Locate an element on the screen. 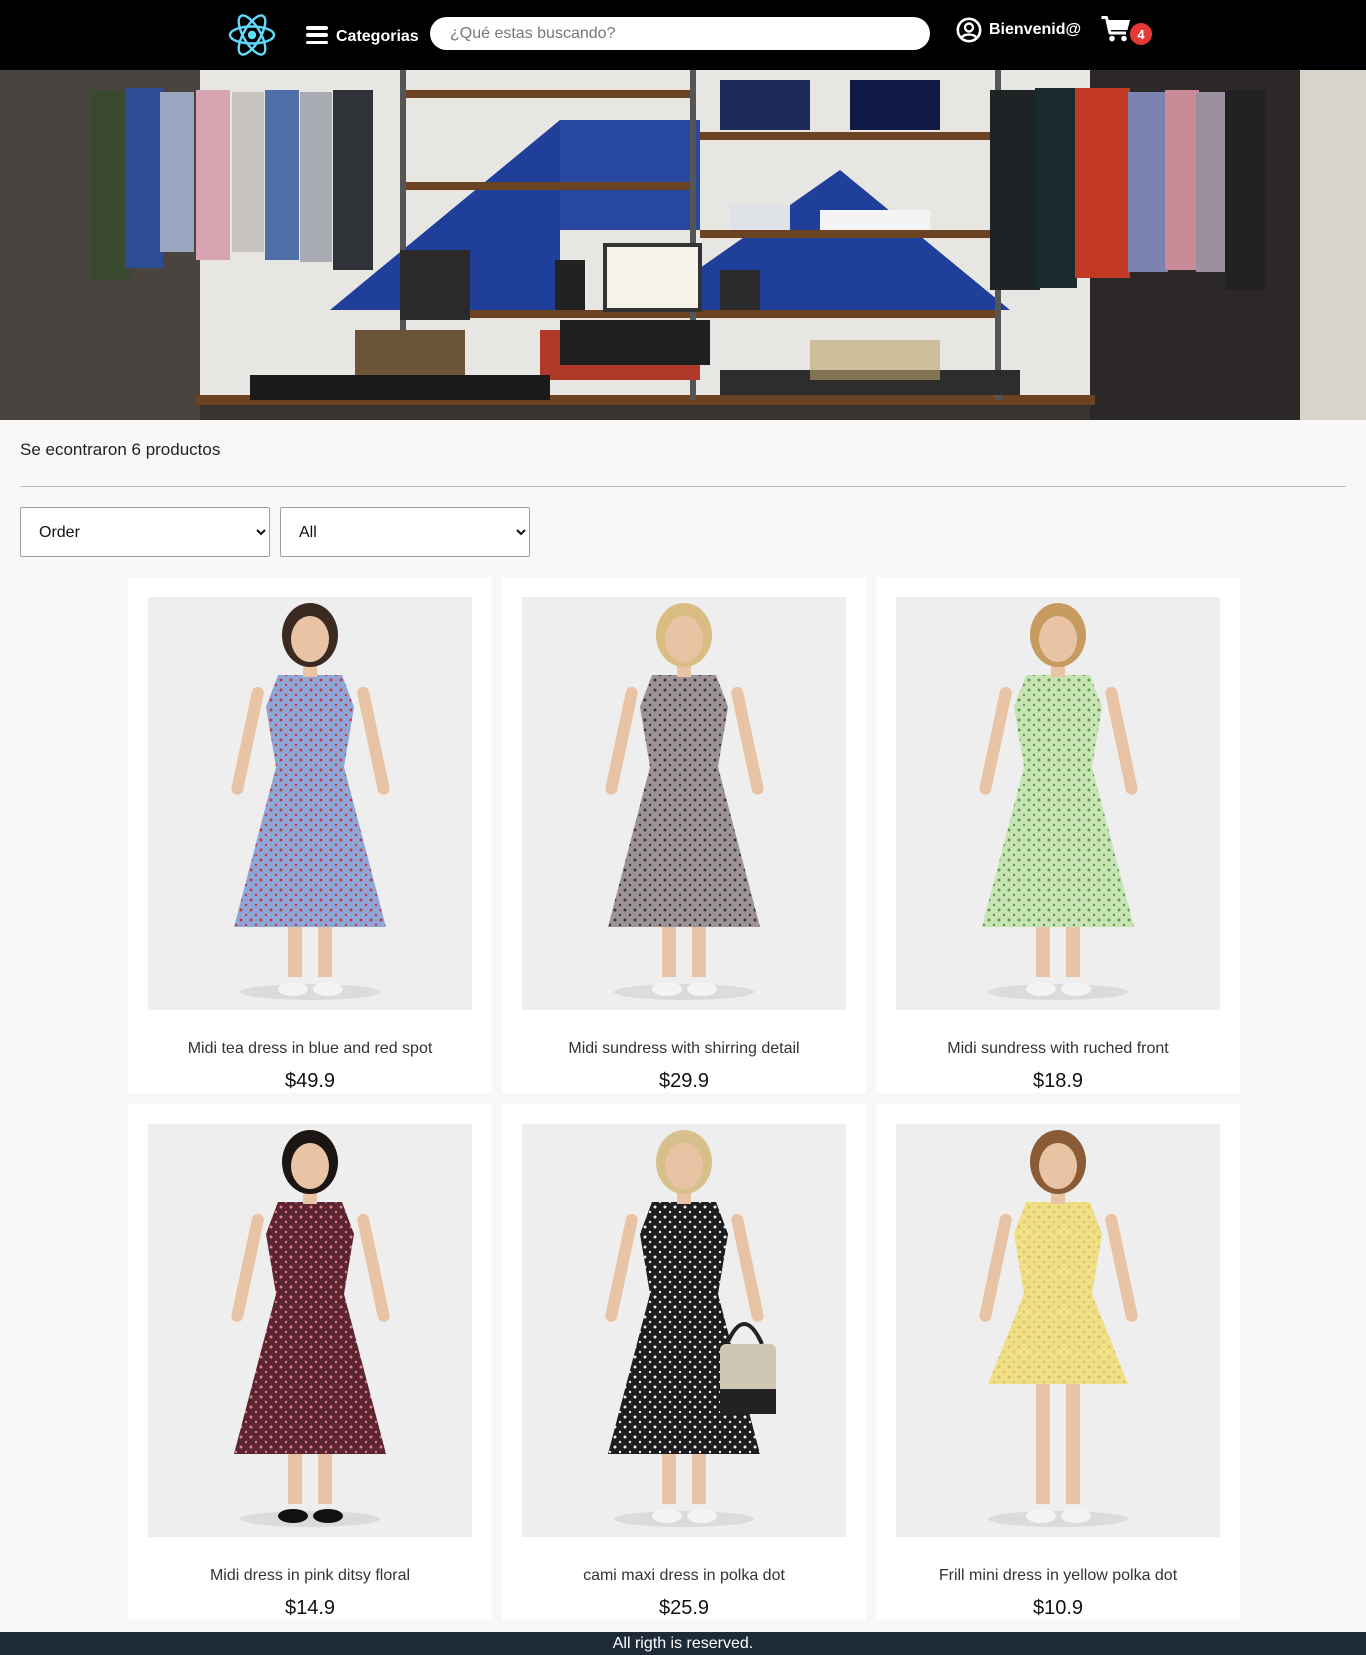  product-name: Frill mini dress in yellow polka dot is located at coordinates (1058, 1576).